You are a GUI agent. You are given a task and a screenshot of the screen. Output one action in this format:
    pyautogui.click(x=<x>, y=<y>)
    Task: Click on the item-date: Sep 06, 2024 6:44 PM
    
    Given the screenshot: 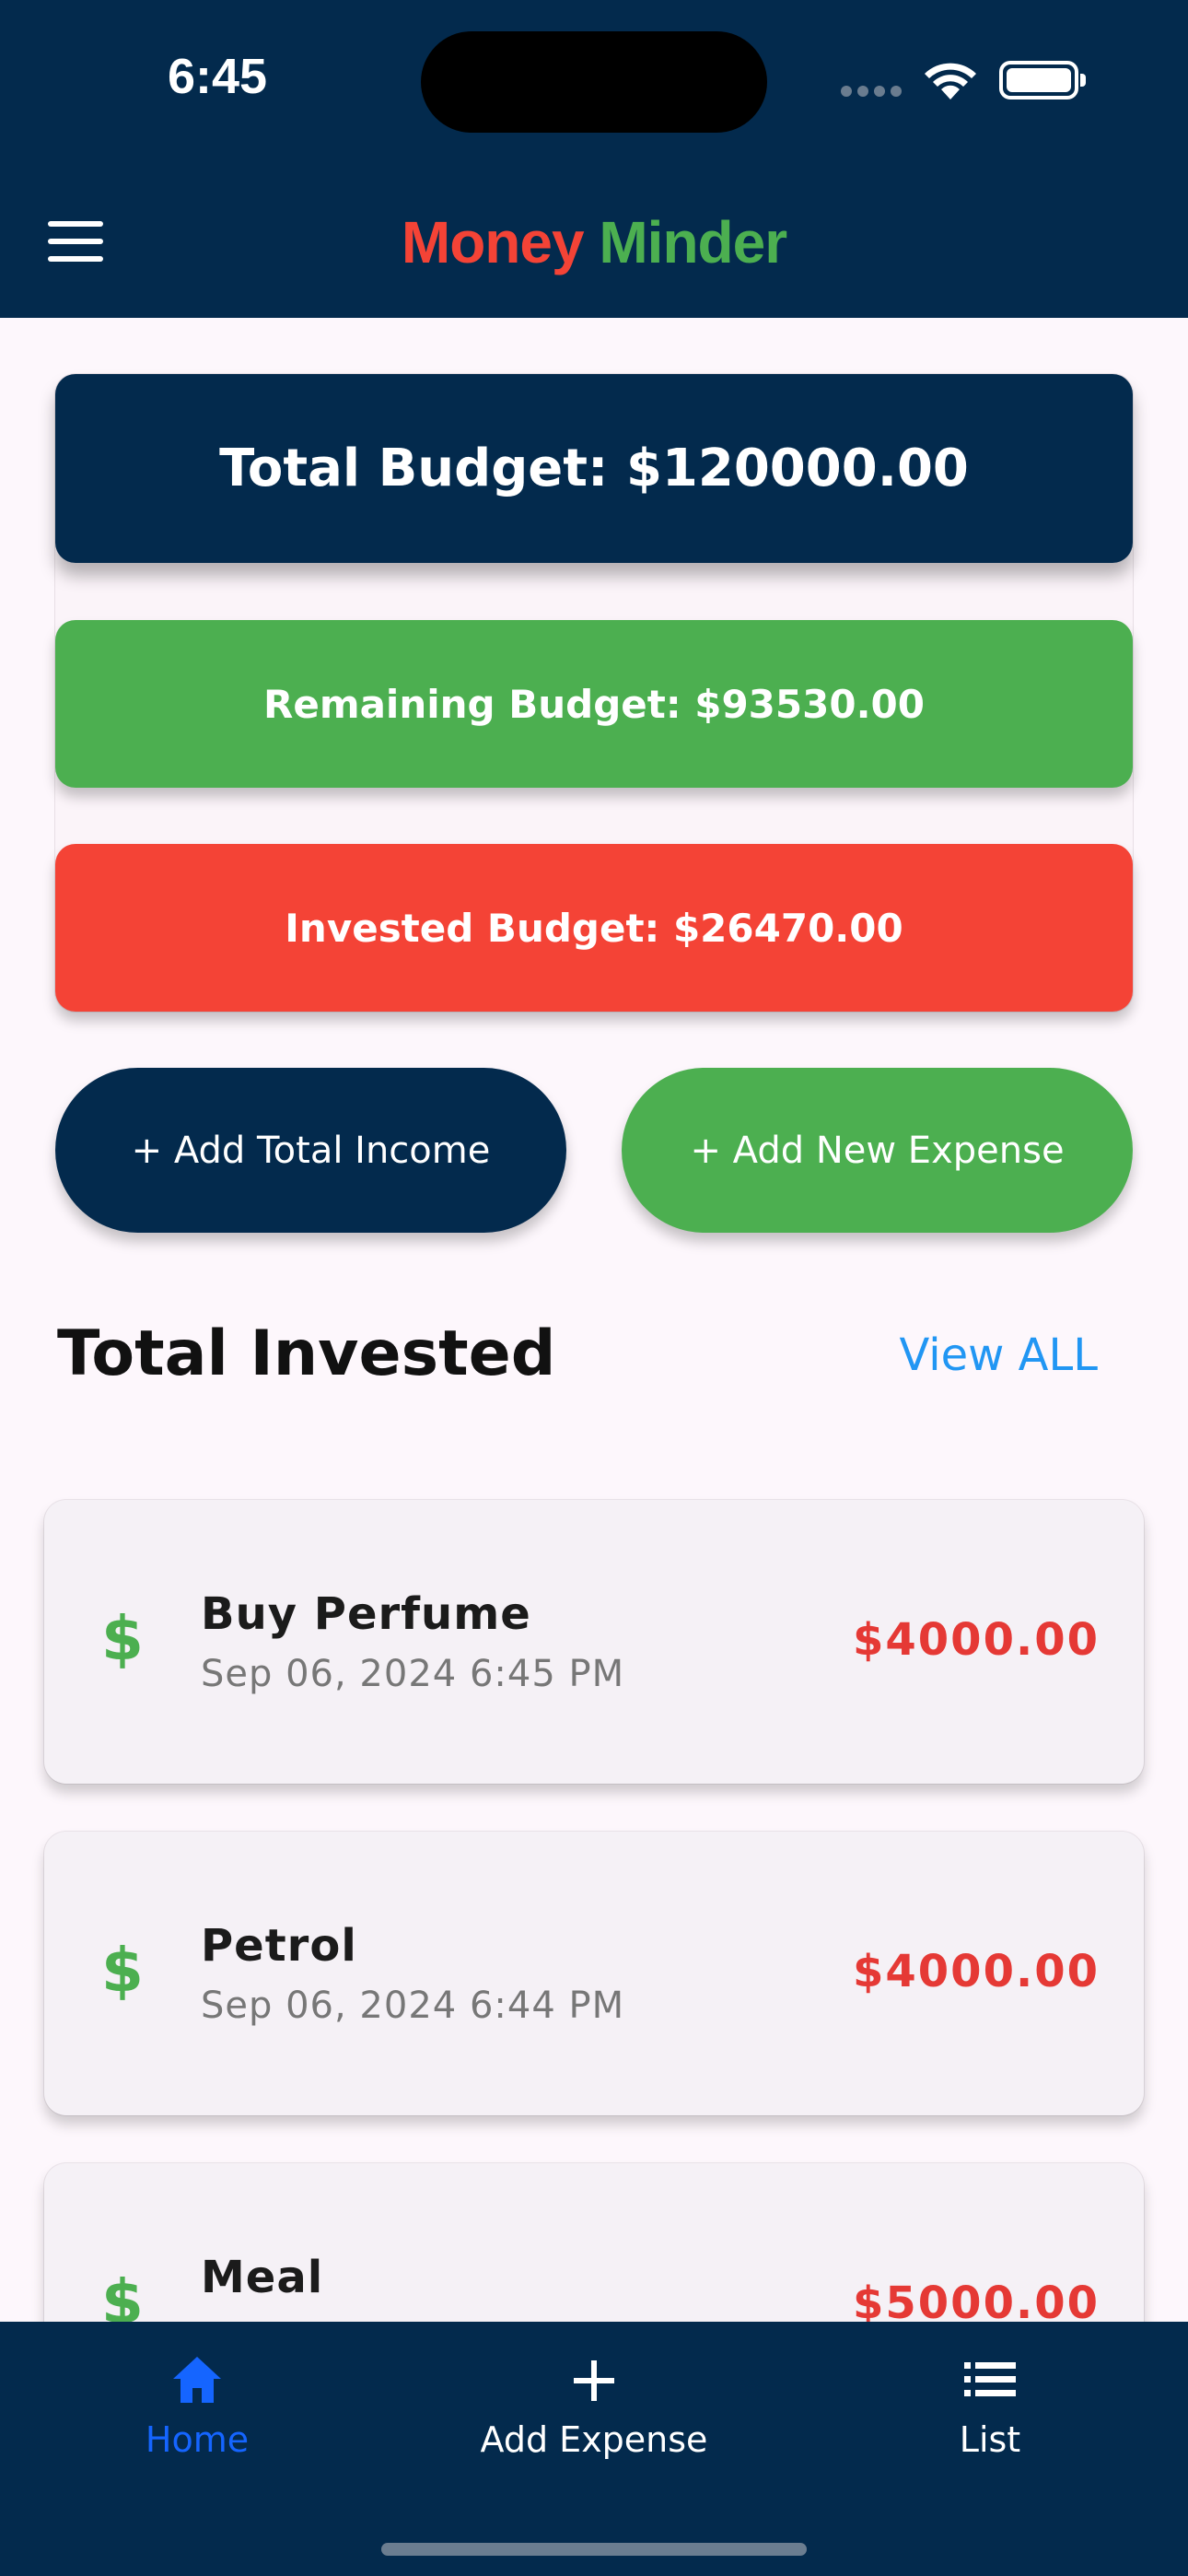 What is the action you would take?
    pyautogui.click(x=413, y=2006)
    